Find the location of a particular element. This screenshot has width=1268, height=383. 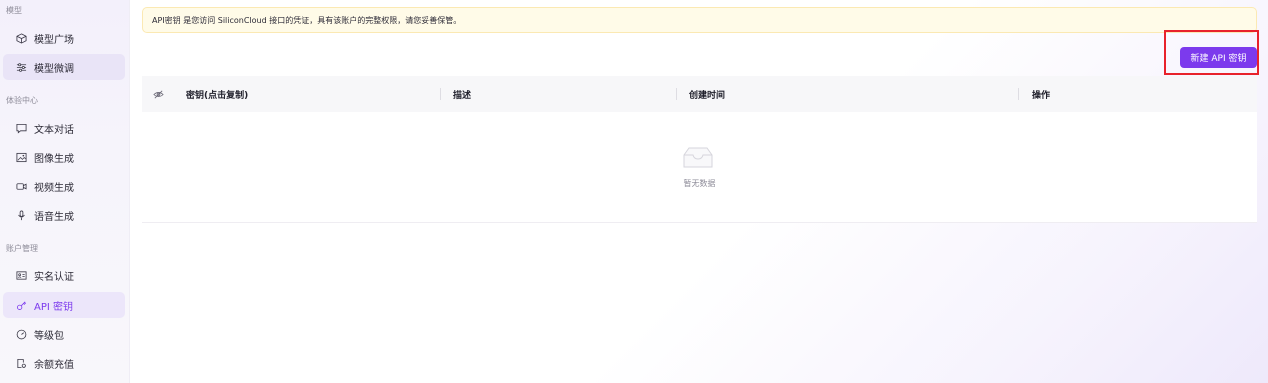

video-icon is located at coordinates (21, 186).